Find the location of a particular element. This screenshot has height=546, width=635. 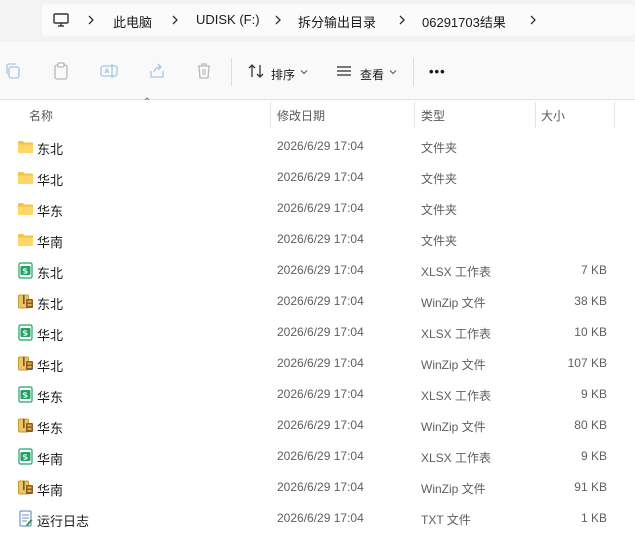

file-size: 9 KB is located at coordinates (593, 456).